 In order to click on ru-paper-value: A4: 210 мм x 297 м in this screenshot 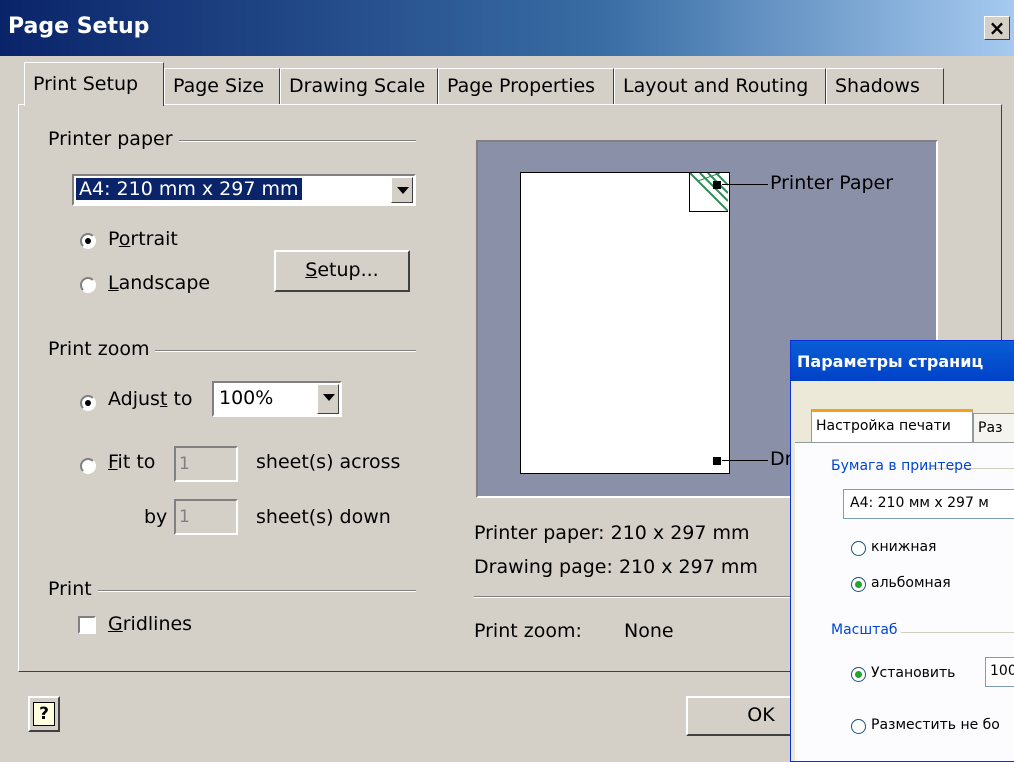, I will do `click(919, 503)`.